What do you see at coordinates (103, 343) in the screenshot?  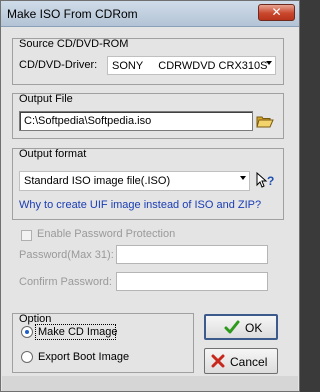 I see `option-group: Option` at bounding box center [103, 343].